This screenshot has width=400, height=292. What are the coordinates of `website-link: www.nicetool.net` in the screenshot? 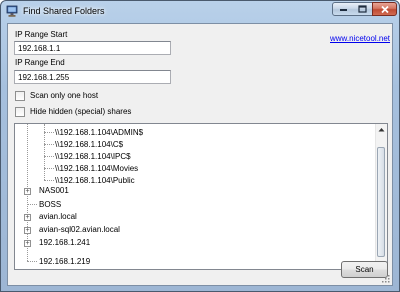 It's located at (360, 38).